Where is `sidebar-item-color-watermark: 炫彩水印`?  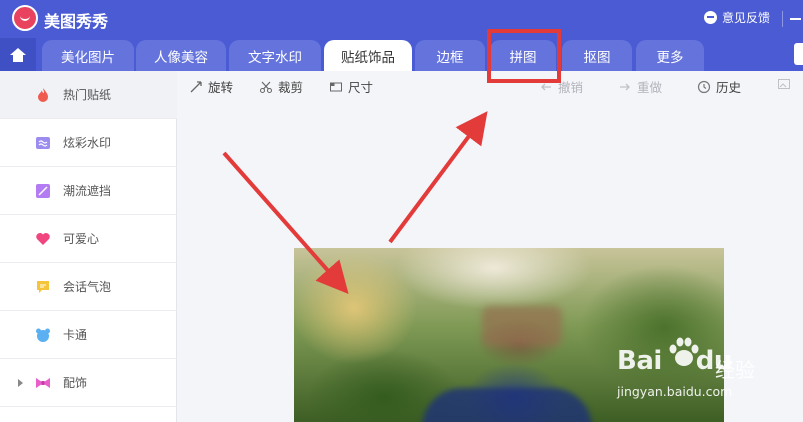 sidebar-item-color-watermark: 炫彩水印 is located at coordinates (88, 143).